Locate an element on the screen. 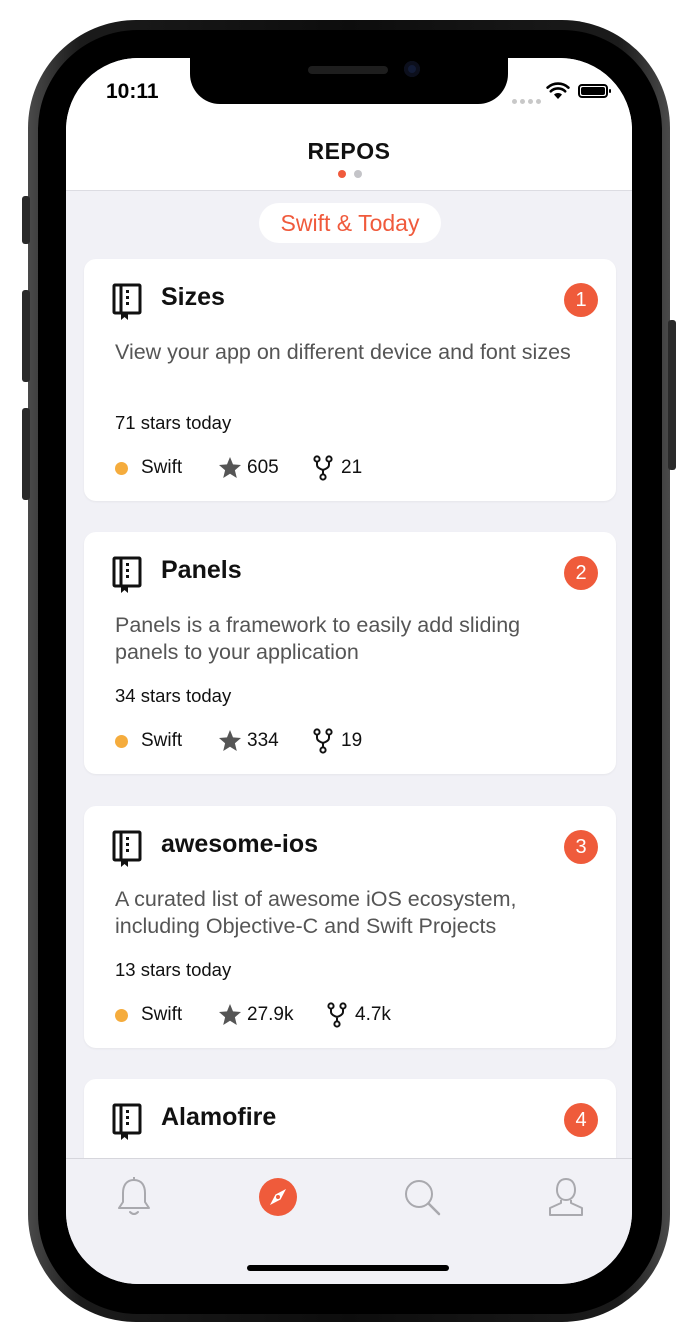 This screenshot has width=700, height=1342. repo-name: Panels is located at coordinates (201, 570).